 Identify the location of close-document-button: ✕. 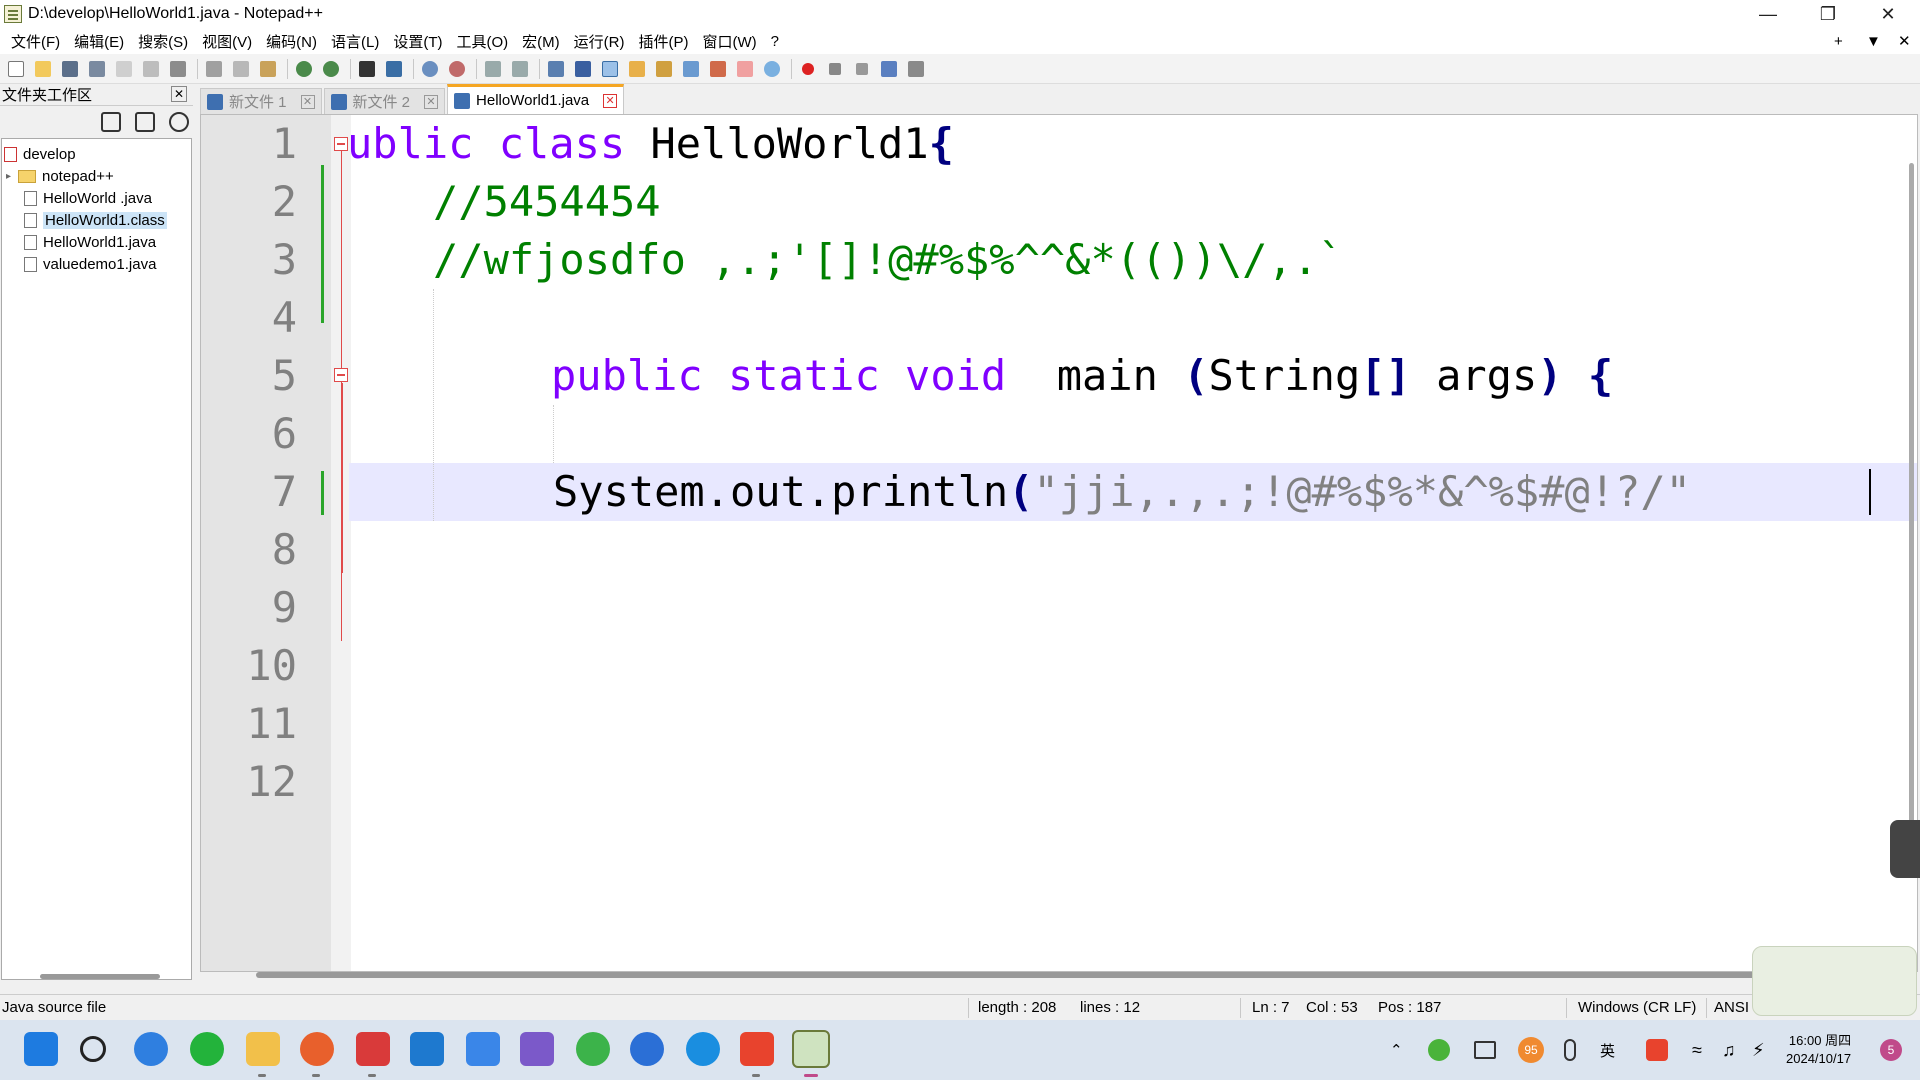
(1904, 41).